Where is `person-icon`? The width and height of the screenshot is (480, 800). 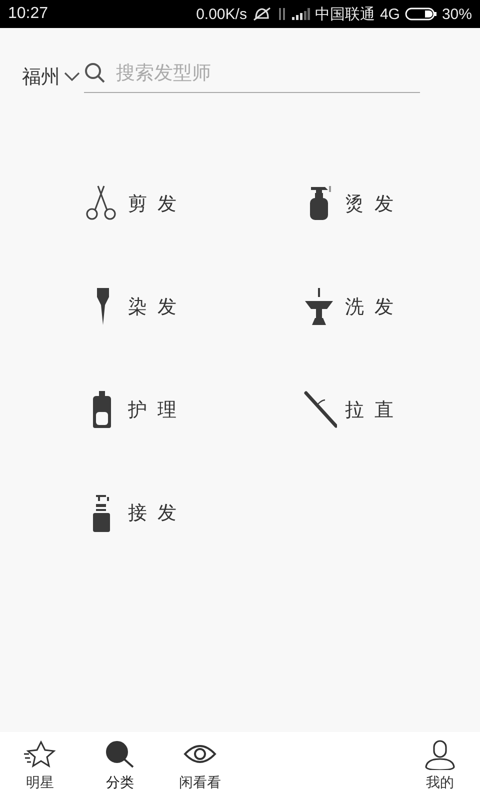
person-icon is located at coordinates (440, 755).